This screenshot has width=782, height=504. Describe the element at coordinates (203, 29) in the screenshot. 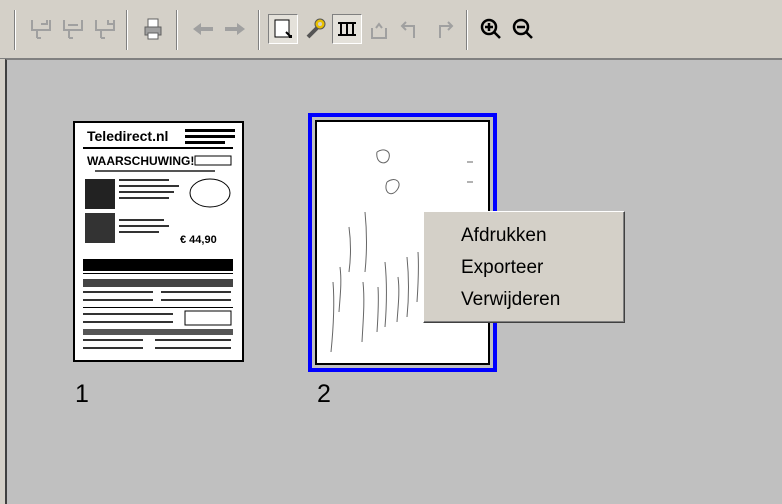

I see `arrow-left-icon` at that location.